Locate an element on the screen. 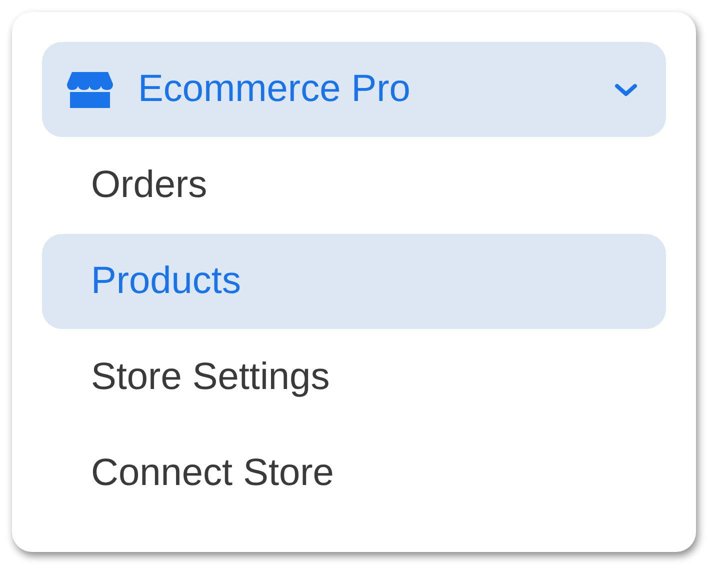 Image resolution: width=720 pixels, height=576 pixels. storefront-icon is located at coordinates (90, 90).